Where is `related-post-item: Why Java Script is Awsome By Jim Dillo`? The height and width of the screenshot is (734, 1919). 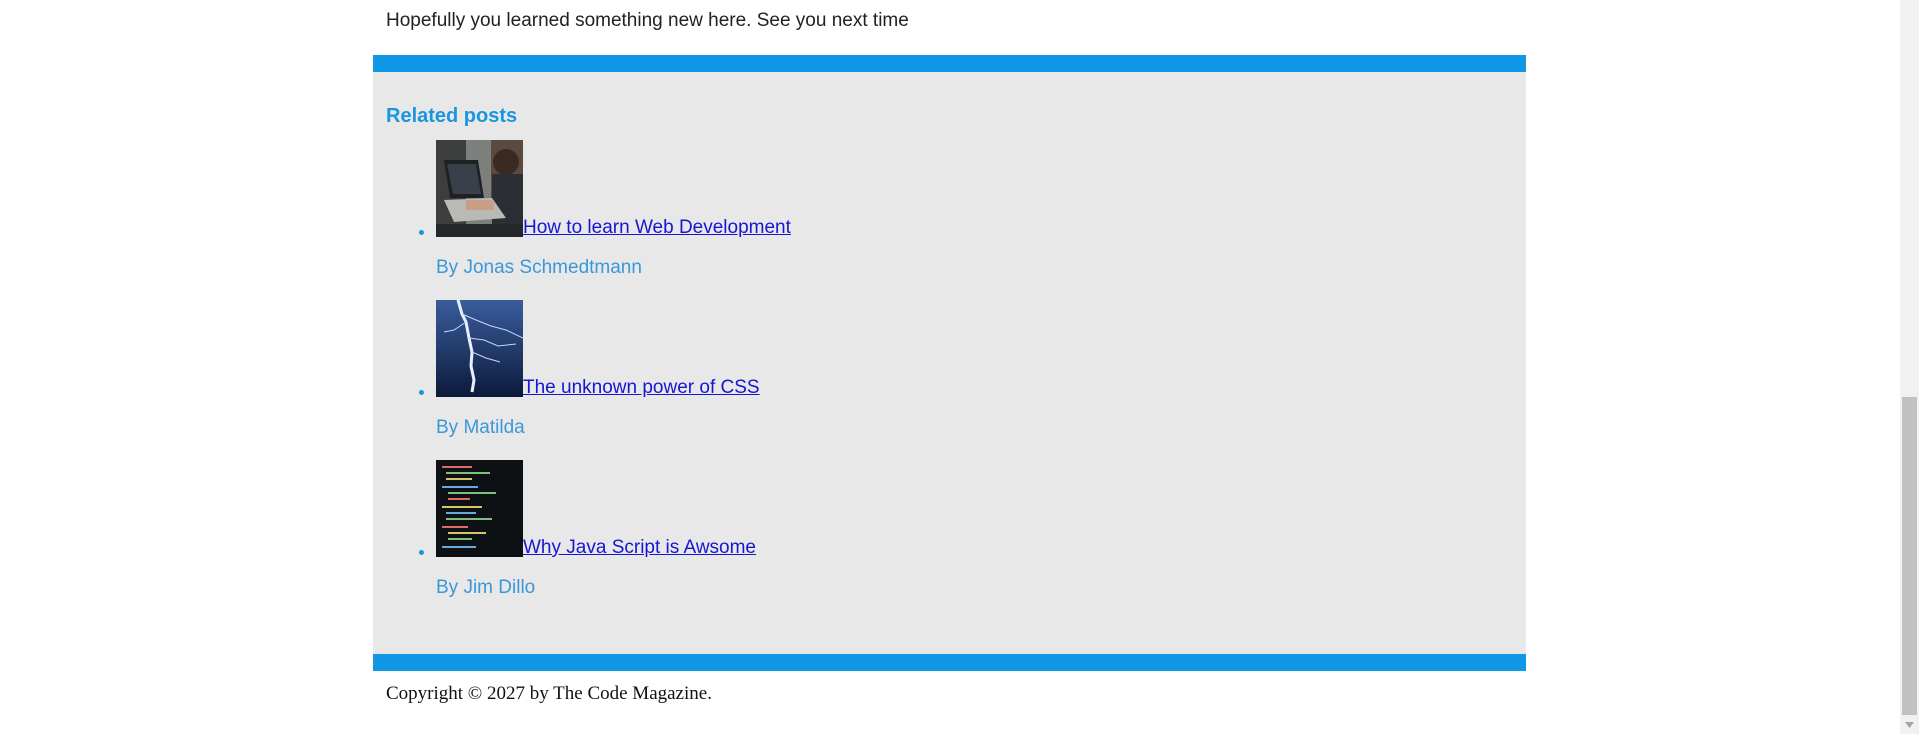 related-post-item: Why Java Script is Awsome By Jim Dillo is located at coordinates (974, 529).